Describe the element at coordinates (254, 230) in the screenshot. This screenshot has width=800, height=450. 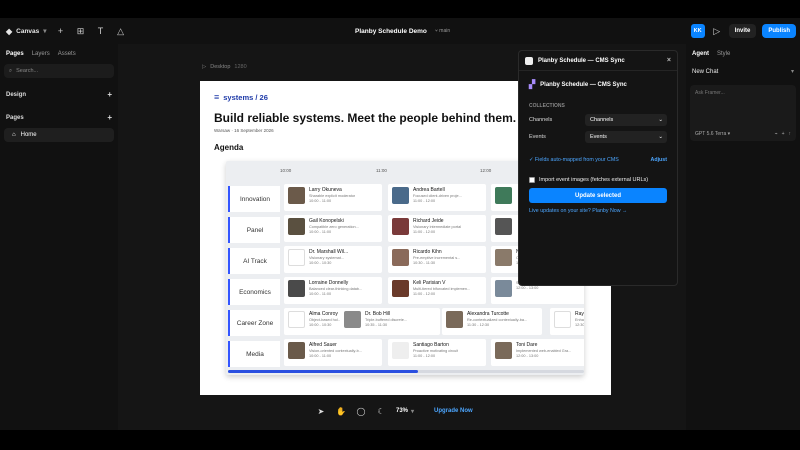
I see `channel-label: Panel` at that location.